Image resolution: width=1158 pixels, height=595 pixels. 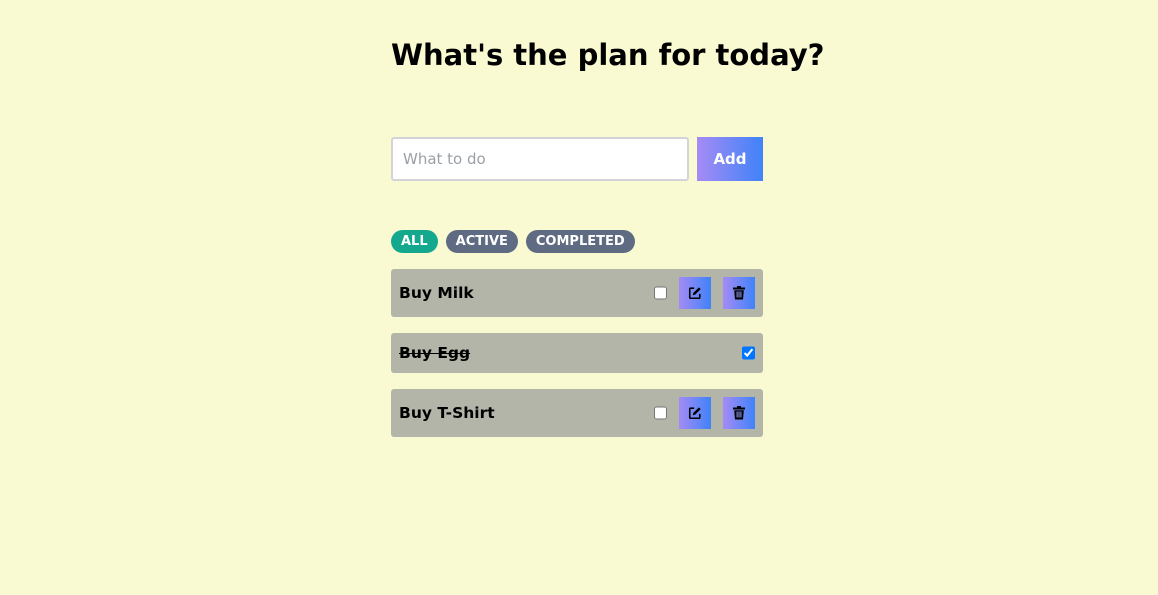 What do you see at coordinates (447, 413) in the screenshot?
I see `todo-text: Buy T-Shirt` at bounding box center [447, 413].